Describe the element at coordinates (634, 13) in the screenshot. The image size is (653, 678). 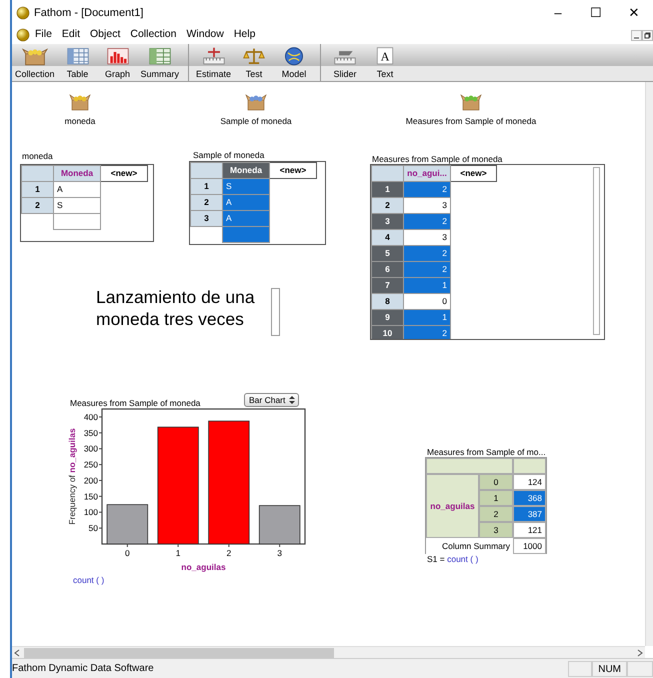
I see `close-button: ✕` at that location.